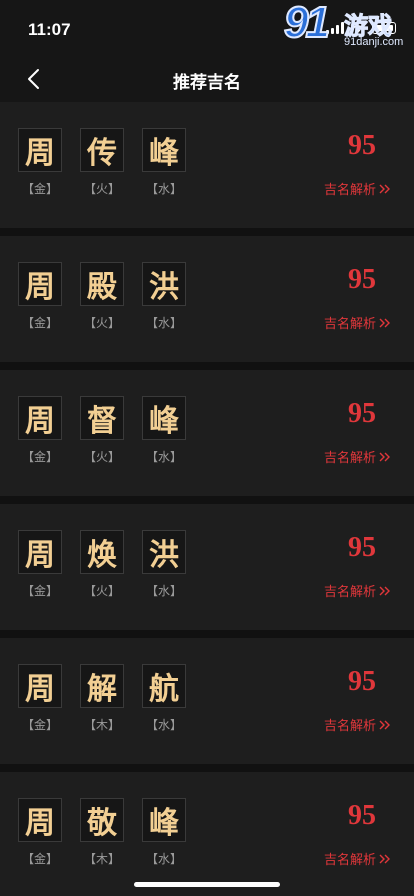 This screenshot has width=414, height=896. I want to click on name-card: 周 【金】 解 【木】 航 【水】 95 吉名解析, so click(207, 701).